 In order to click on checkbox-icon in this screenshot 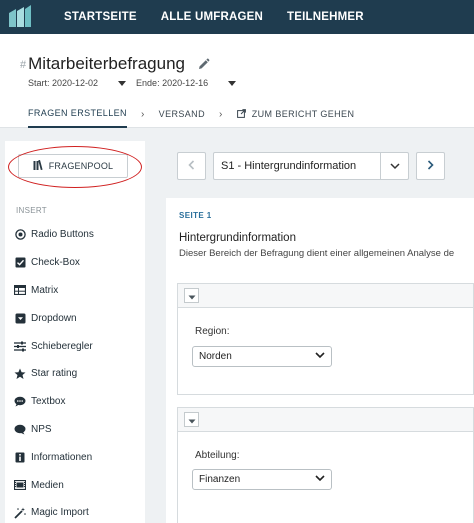, I will do `click(20, 262)`.